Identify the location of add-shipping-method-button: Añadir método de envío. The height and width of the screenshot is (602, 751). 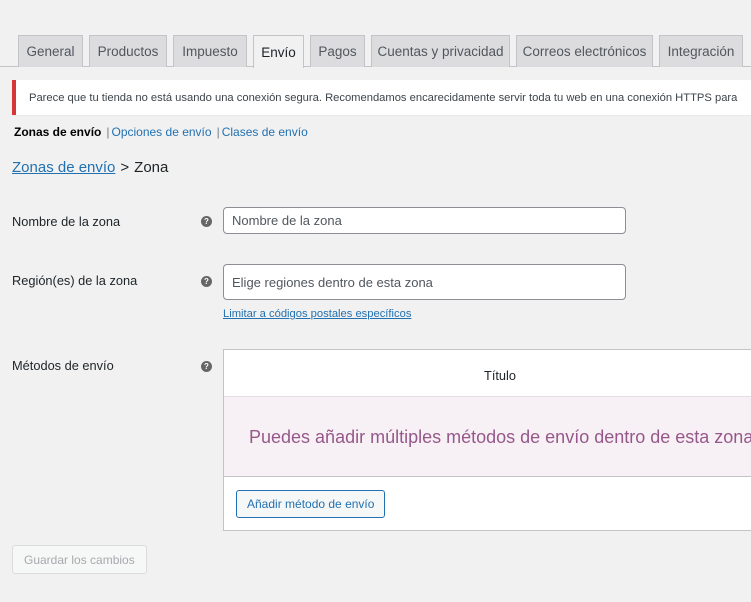
(311, 504).